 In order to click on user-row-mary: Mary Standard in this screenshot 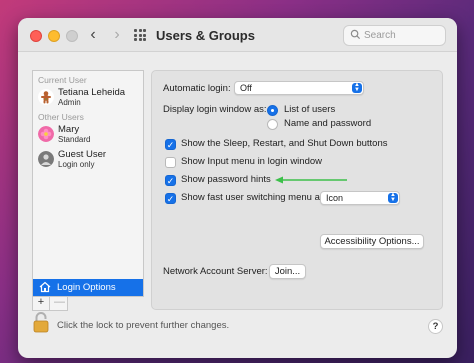, I will do `click(88, 135)`.